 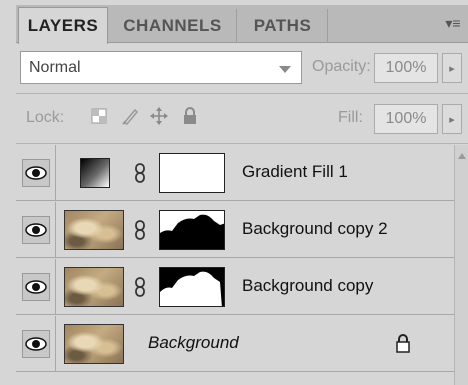 What do you see at coordinates (190, 116) in the screenshot?
I see `lock-all-icon` at bounding box center [190, 116].